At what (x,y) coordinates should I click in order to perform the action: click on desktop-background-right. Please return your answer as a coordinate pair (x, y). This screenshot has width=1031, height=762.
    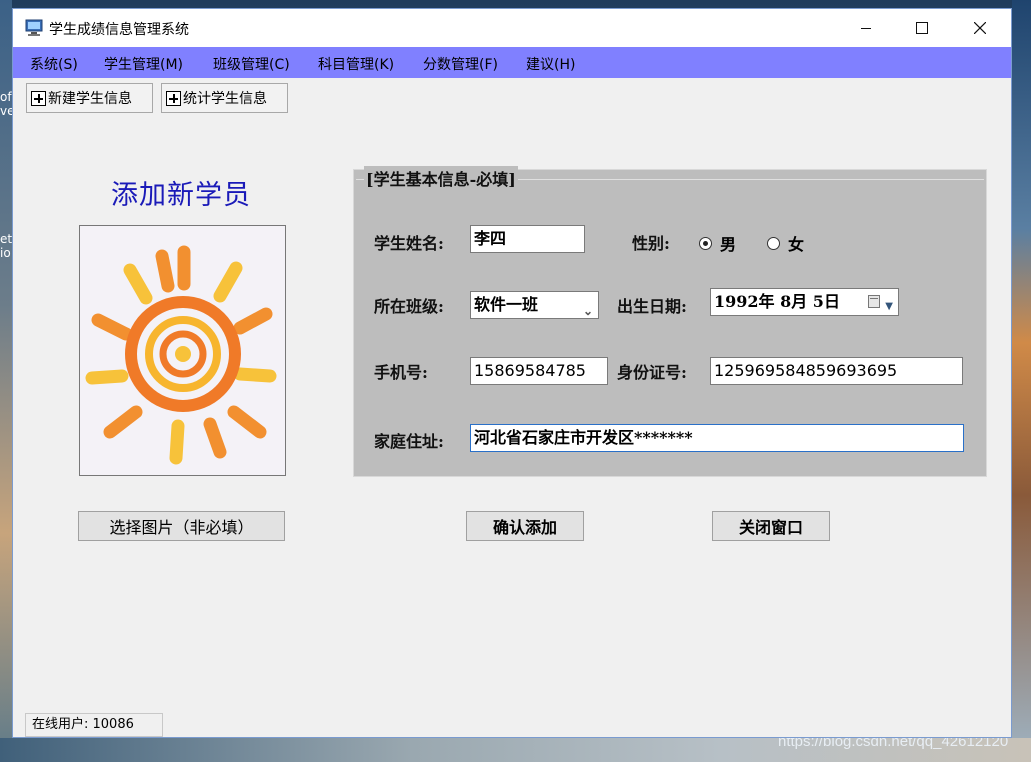
    Looking at the image, I should click on (1021, 381).